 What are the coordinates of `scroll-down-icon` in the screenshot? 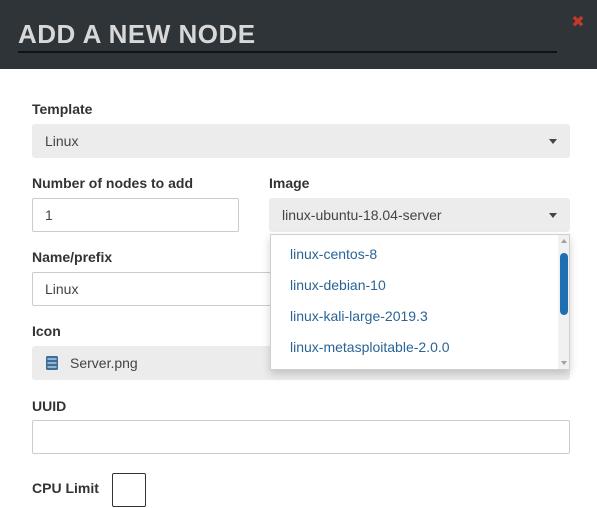 It's located at (564, 363).